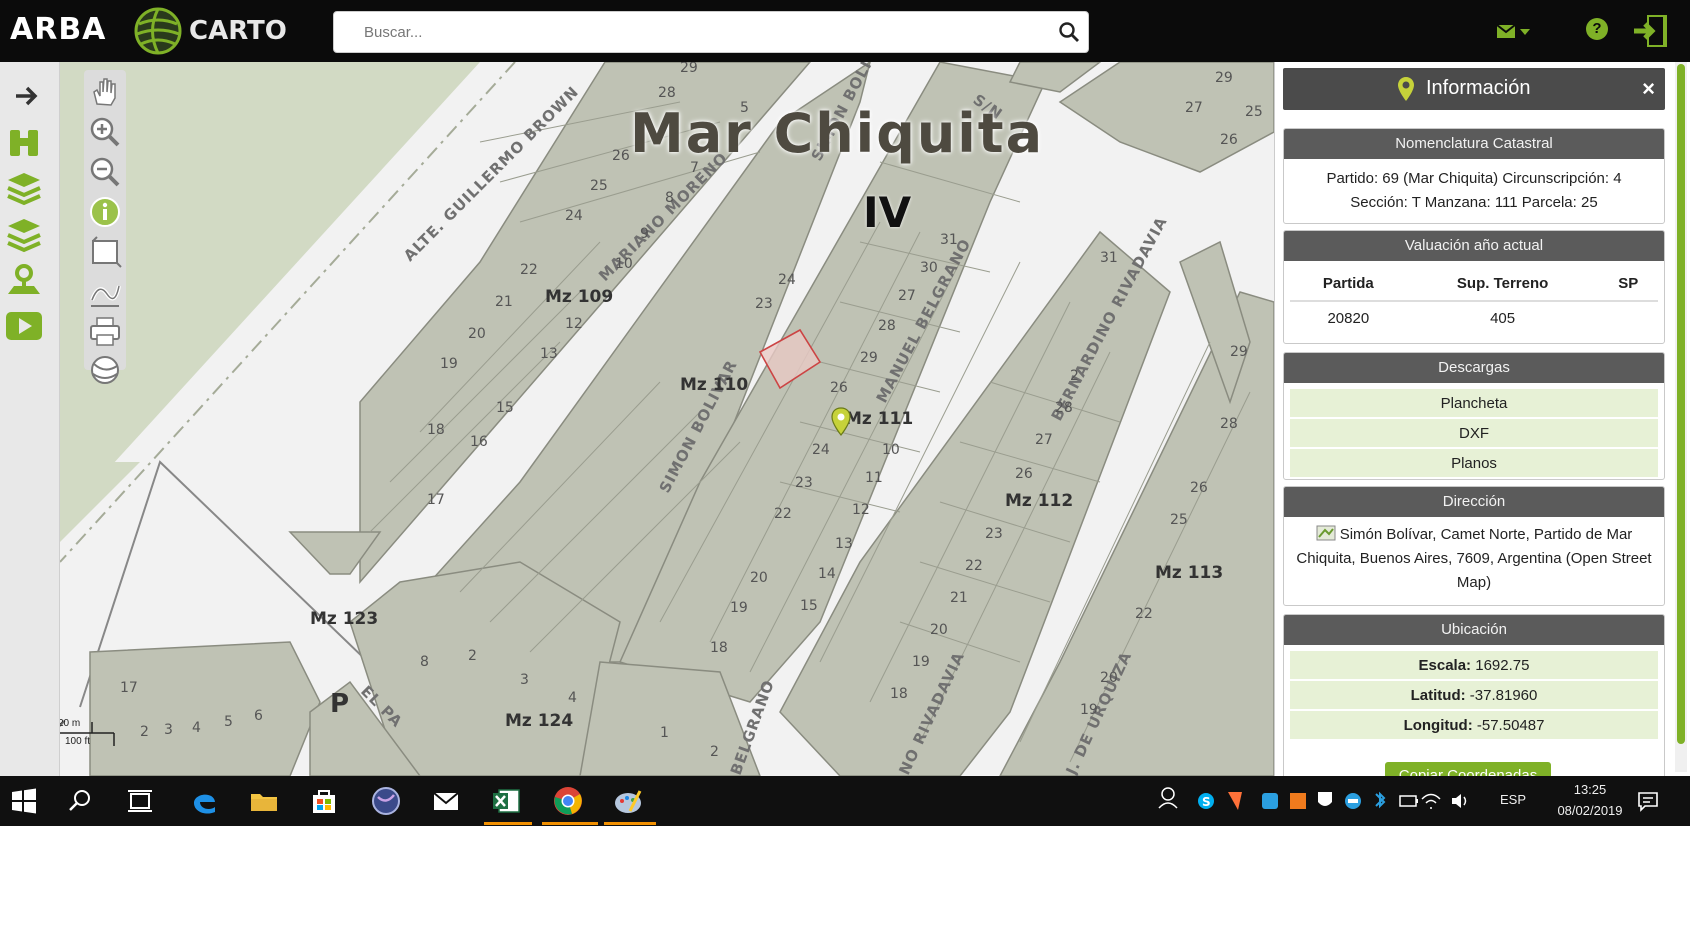  I want to click on lot-number: 22, so click(529, 270).